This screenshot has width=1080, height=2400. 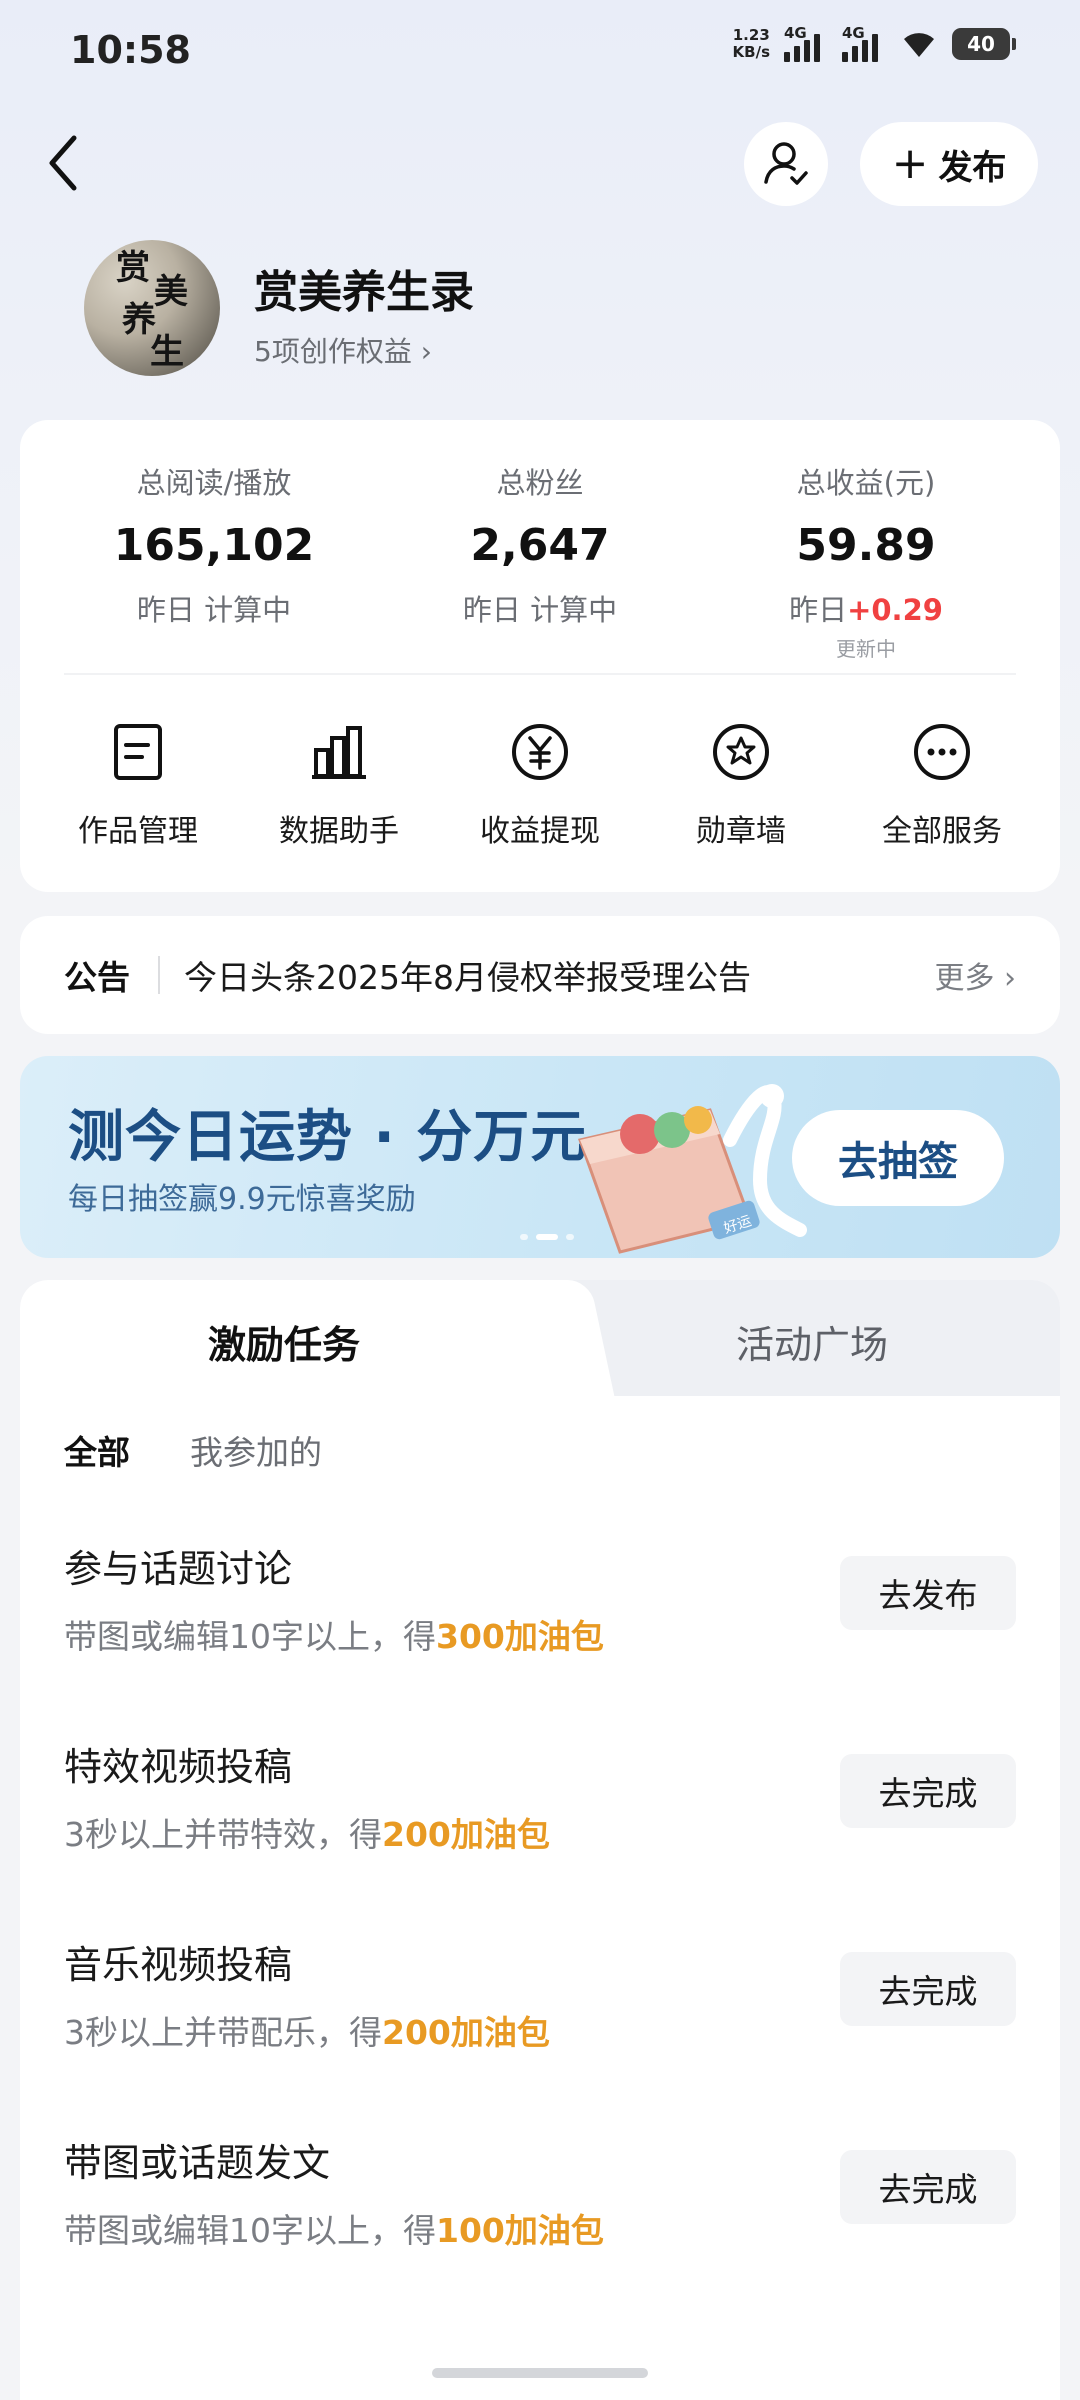 I want to click on service-data-assistant: 数据助手, so click(x=339, y=785).